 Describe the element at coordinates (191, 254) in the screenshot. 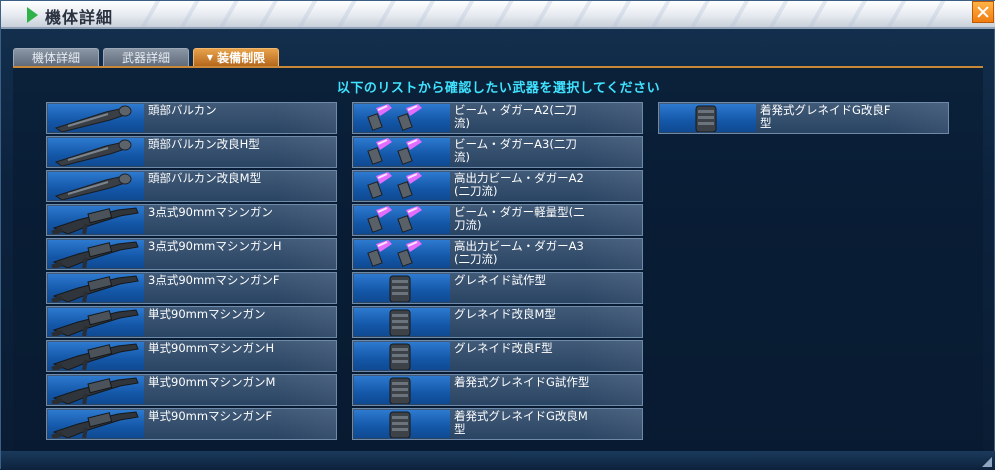

I see `weapon-list-item: 3点式90mmマシンガンH` at that location.